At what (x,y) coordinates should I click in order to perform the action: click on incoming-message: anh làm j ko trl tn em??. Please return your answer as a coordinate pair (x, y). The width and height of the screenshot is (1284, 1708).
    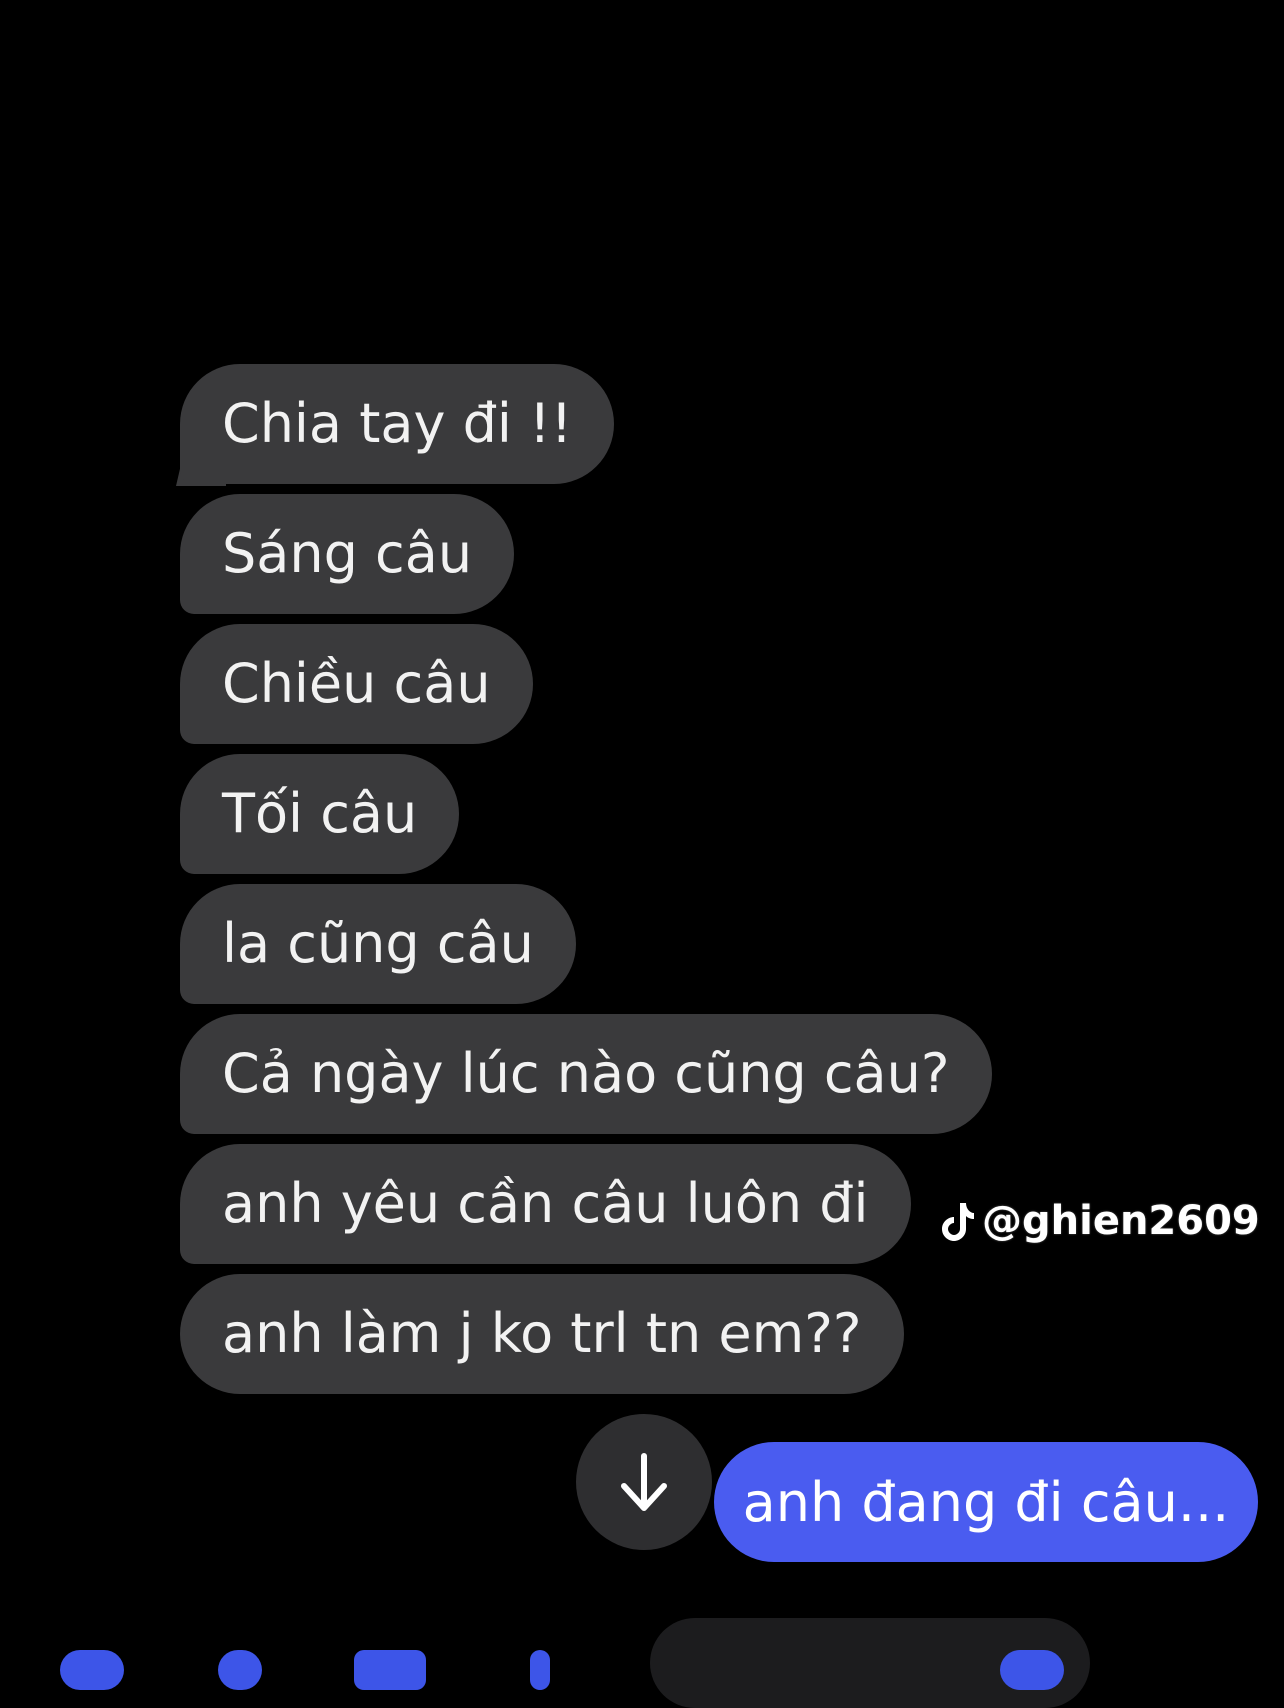
    Looking at the image, I should click on (542, 1334).